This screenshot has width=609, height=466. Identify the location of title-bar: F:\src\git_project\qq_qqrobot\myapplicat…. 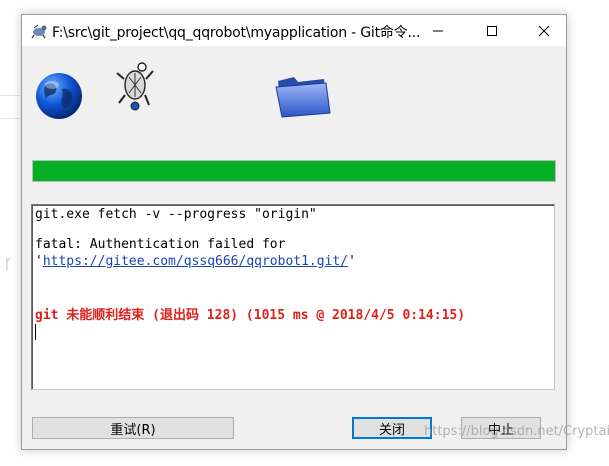
(294, 30).